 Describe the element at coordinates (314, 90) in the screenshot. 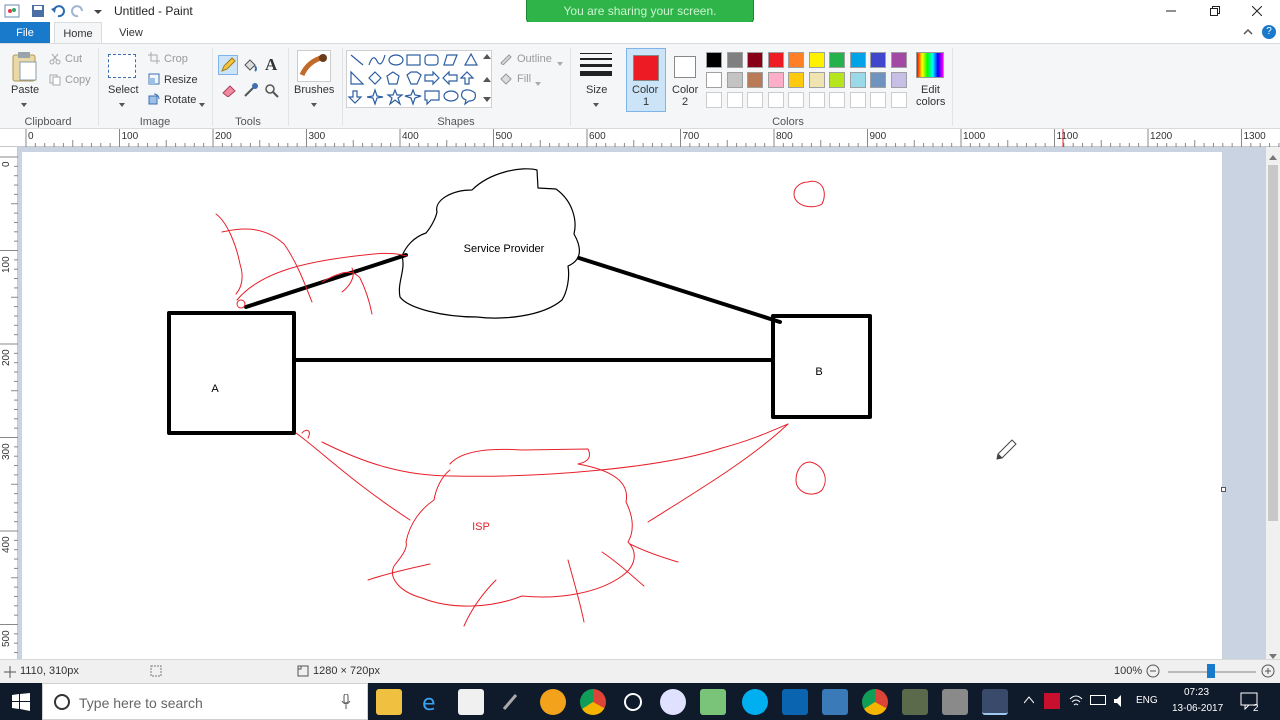

I see `brushes-button: Brushes` at that location.